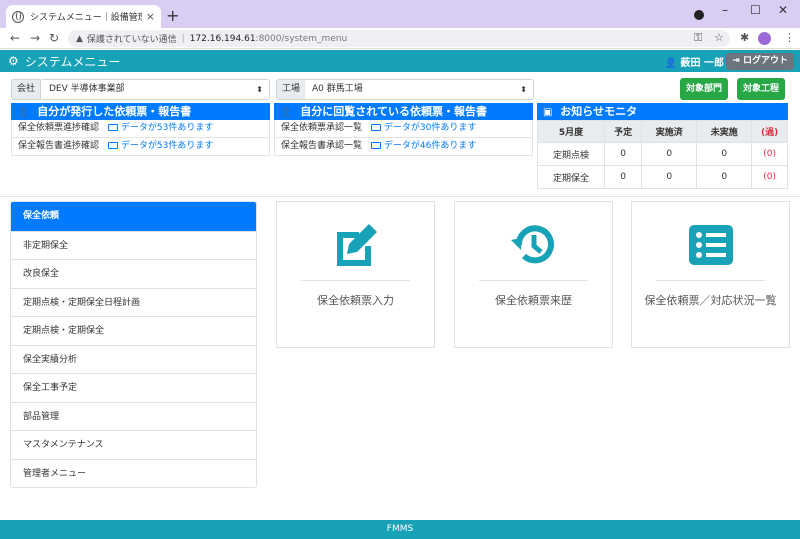  I want to click on header-cell: 未実施, so click(724, 131).